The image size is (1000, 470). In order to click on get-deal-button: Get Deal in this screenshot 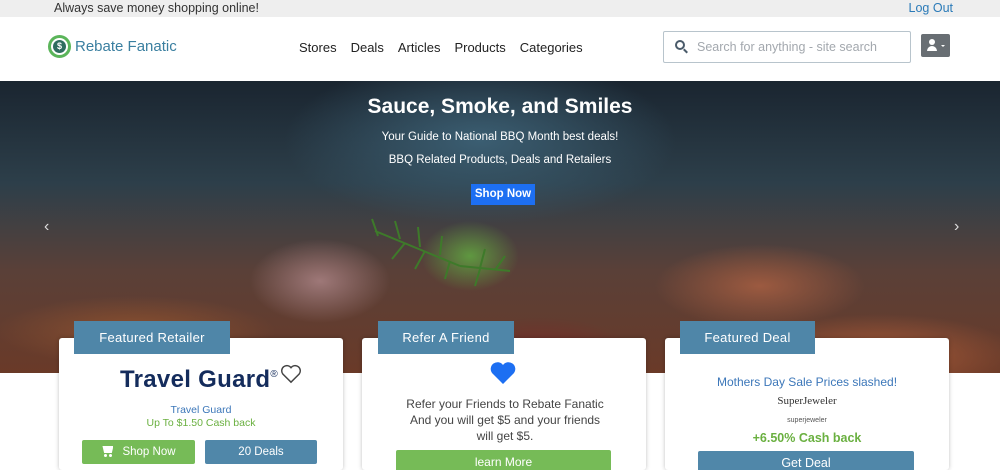, I will do `click(806, 460)`.